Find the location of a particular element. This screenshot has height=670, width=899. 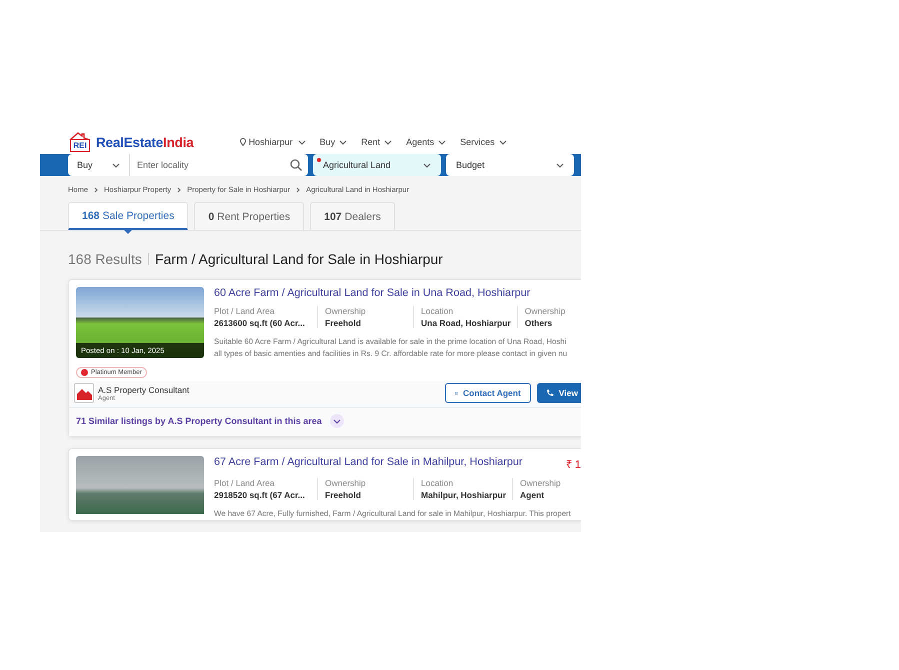

view-phone-button: View is located at coordinates (558, 393).